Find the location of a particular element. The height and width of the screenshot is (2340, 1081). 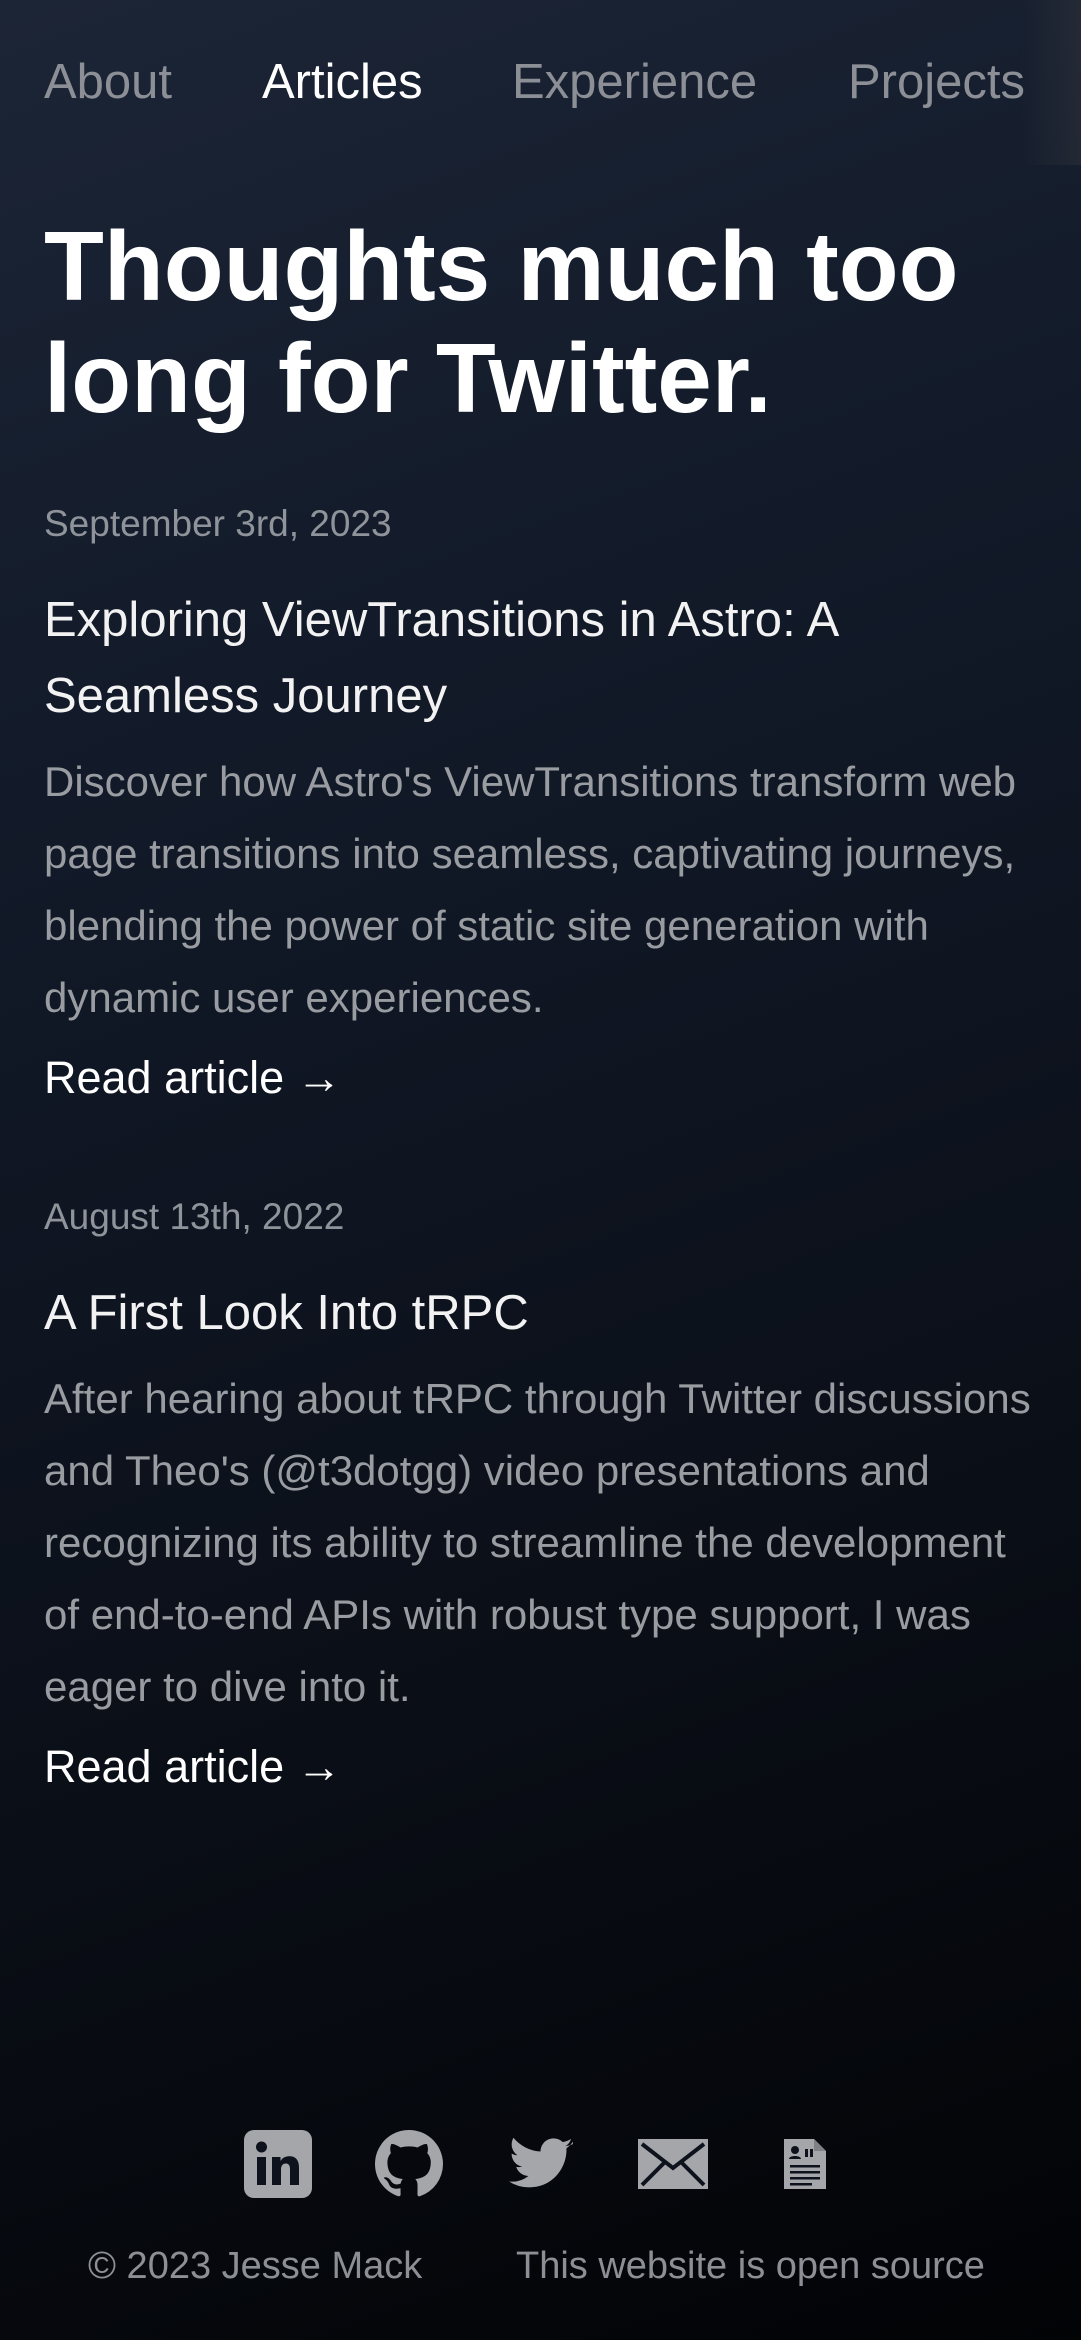

nav-item-about: About is located at coordinates (108, 82).